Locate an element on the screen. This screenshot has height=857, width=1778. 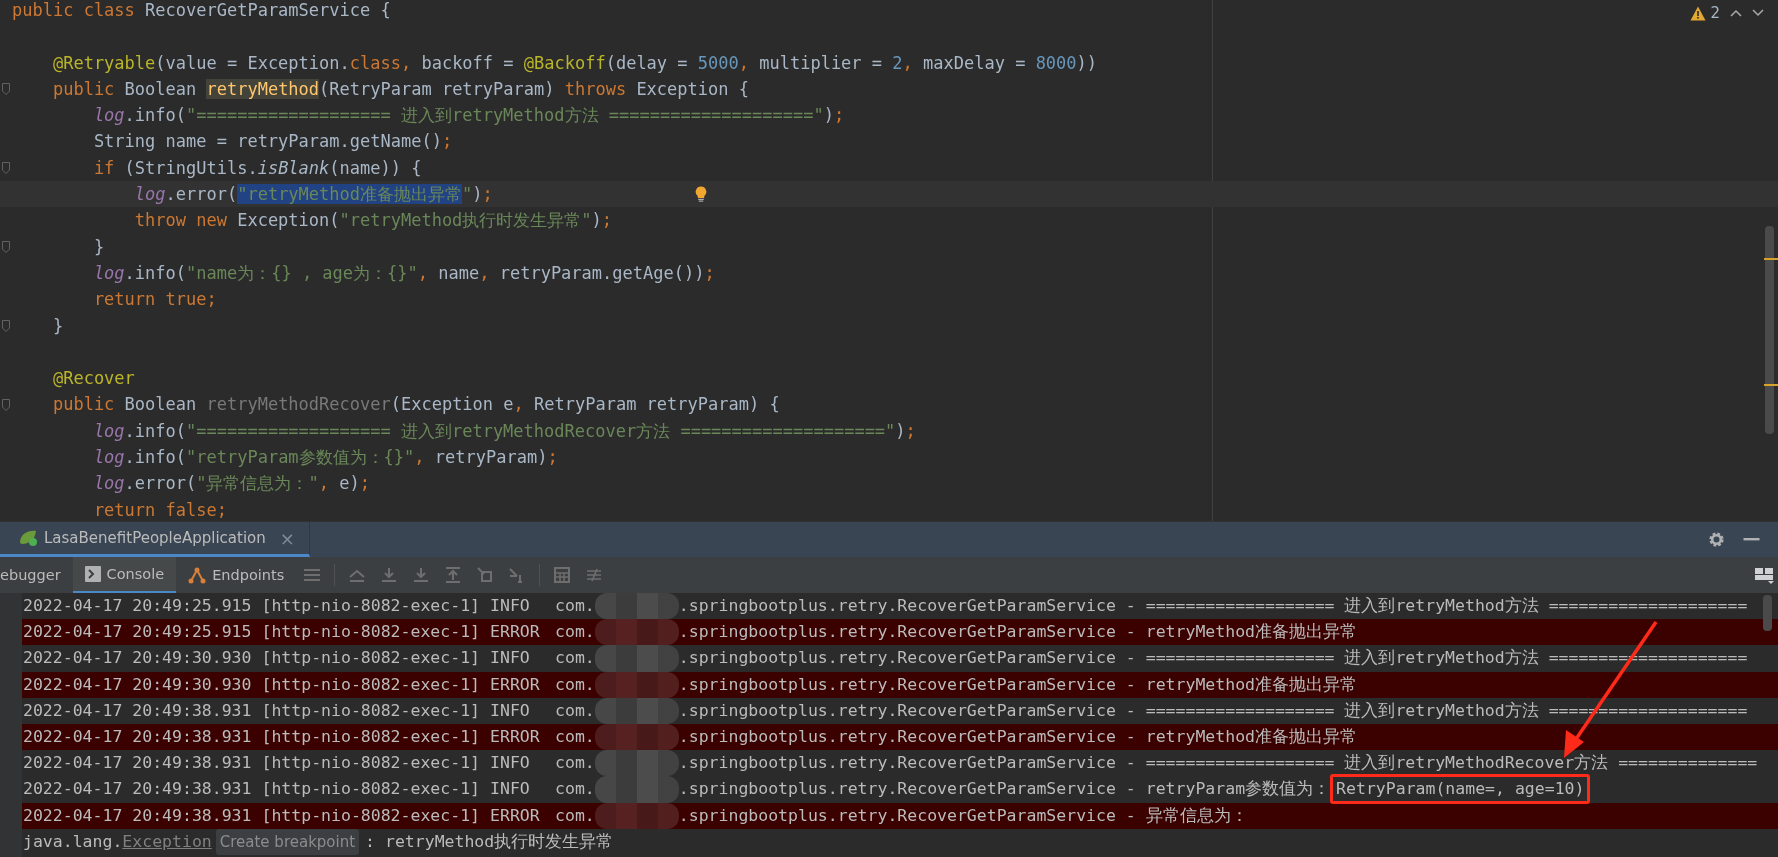
exception-prefix: java.lang. is located at coordinates (73, 841).